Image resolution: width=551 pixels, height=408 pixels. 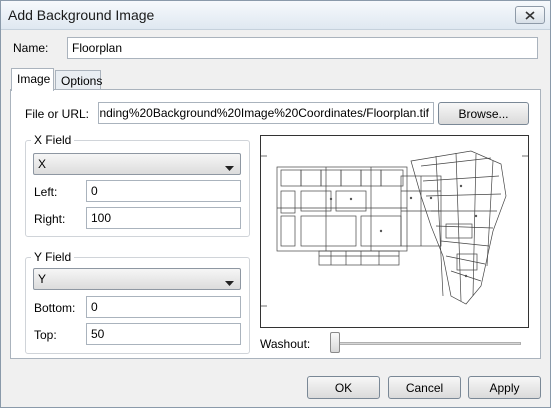 What do you see at coordinates (424, 387) in the screenshot?
I see `cancel-button: Cancel` at bounding box center [424, 387].